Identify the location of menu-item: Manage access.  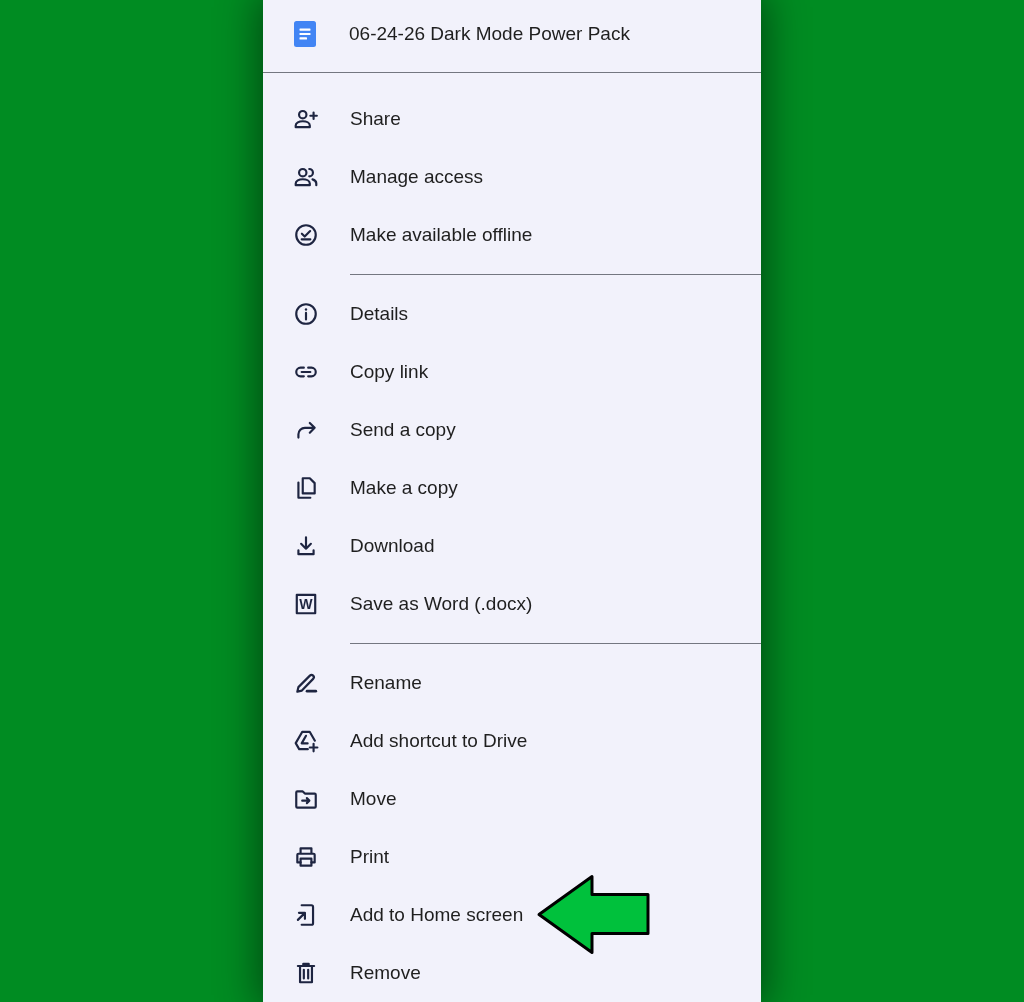
(512, 177).